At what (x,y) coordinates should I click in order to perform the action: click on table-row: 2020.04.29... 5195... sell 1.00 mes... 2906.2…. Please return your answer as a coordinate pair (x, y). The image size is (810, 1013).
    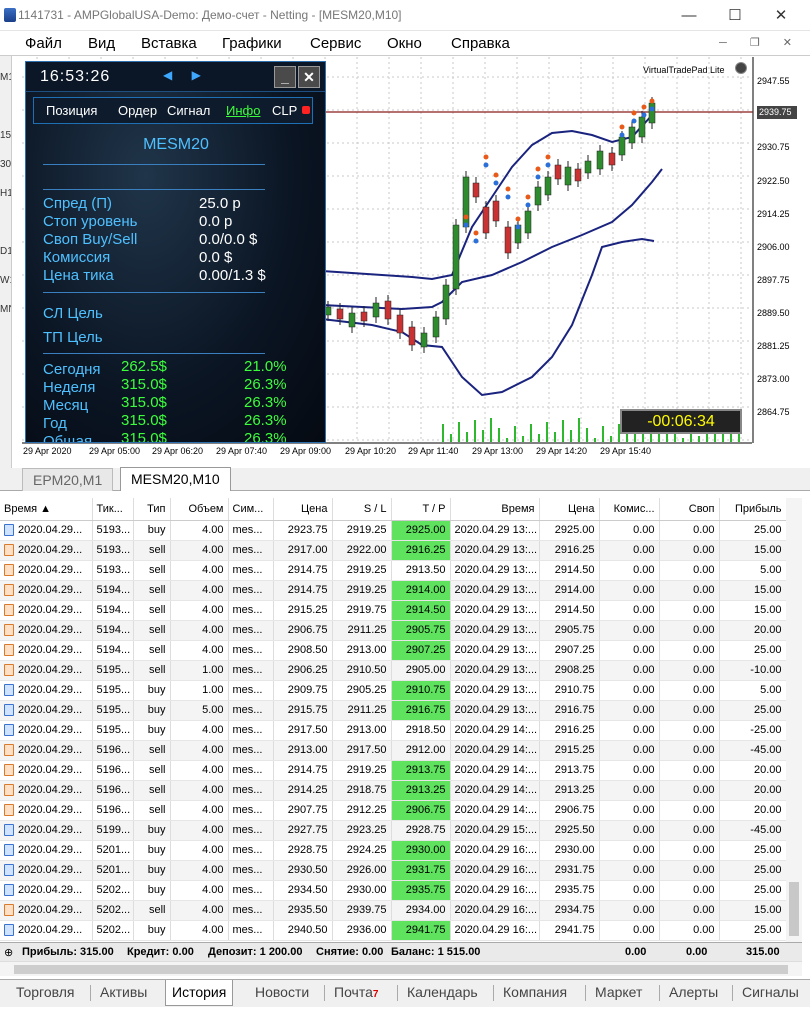
    Looking at the image, I should click on (393, 670).